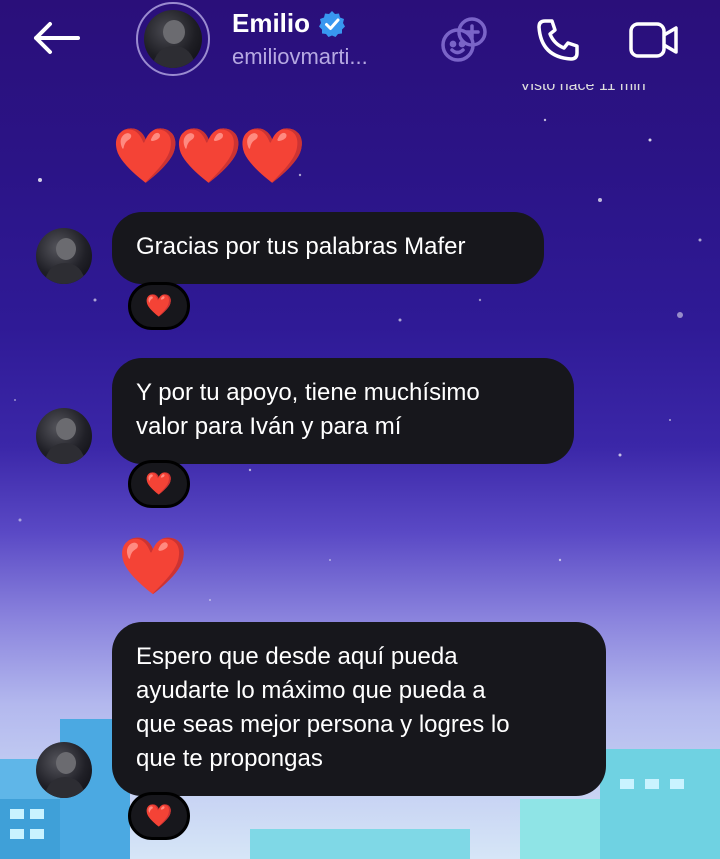 The image size is (720, 859). What do you see at coordinates (410, 514) in the screenshot?
I see `moon-icon` at bounding box center [410, 514].